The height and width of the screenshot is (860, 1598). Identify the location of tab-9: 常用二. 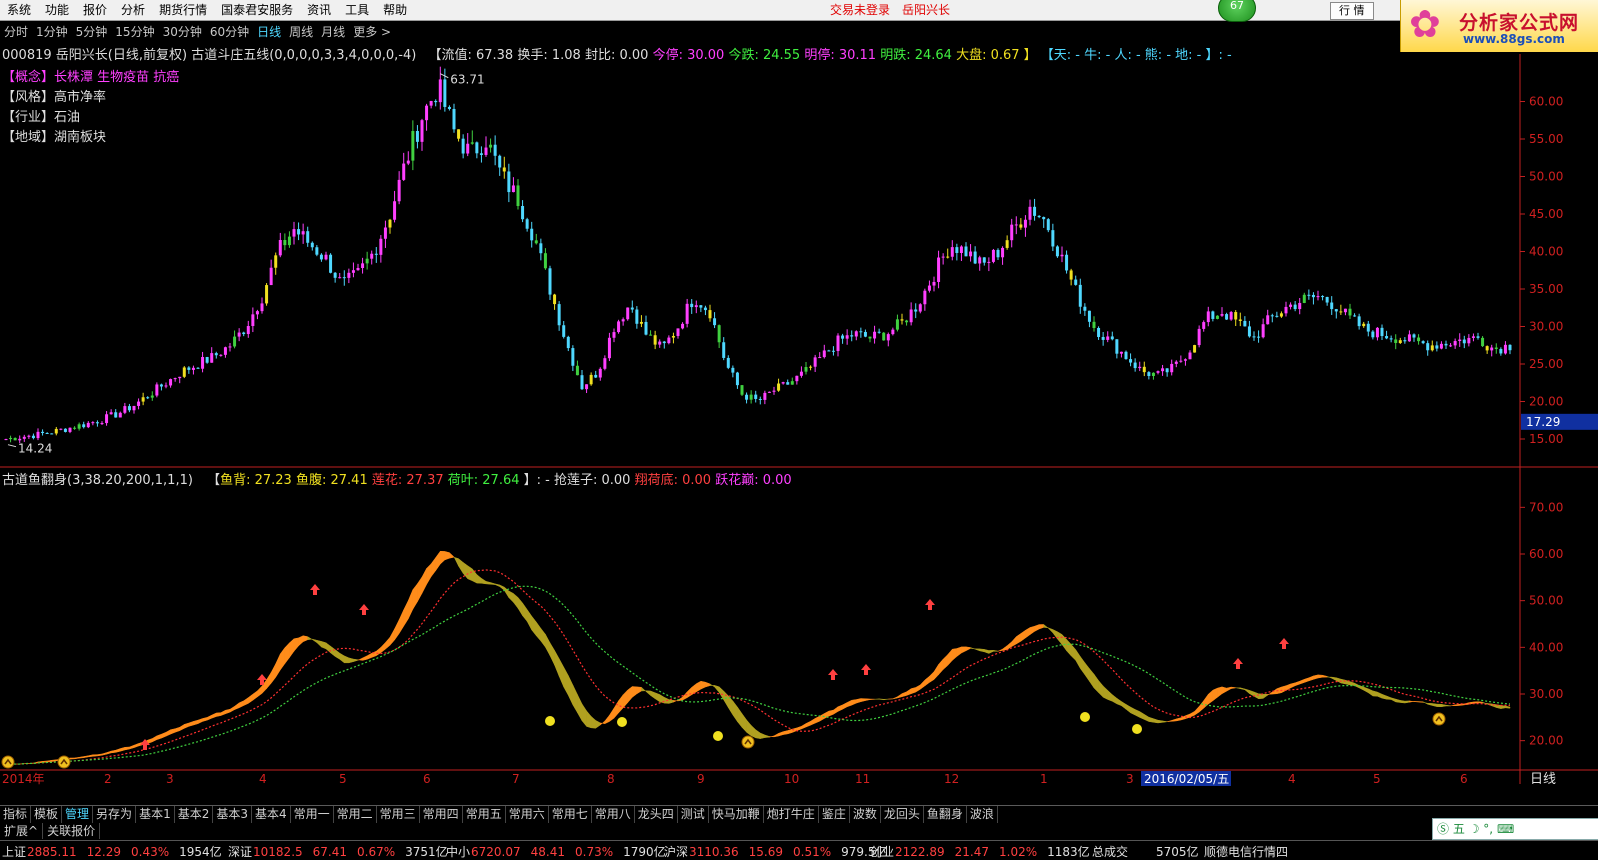
(355, 814).